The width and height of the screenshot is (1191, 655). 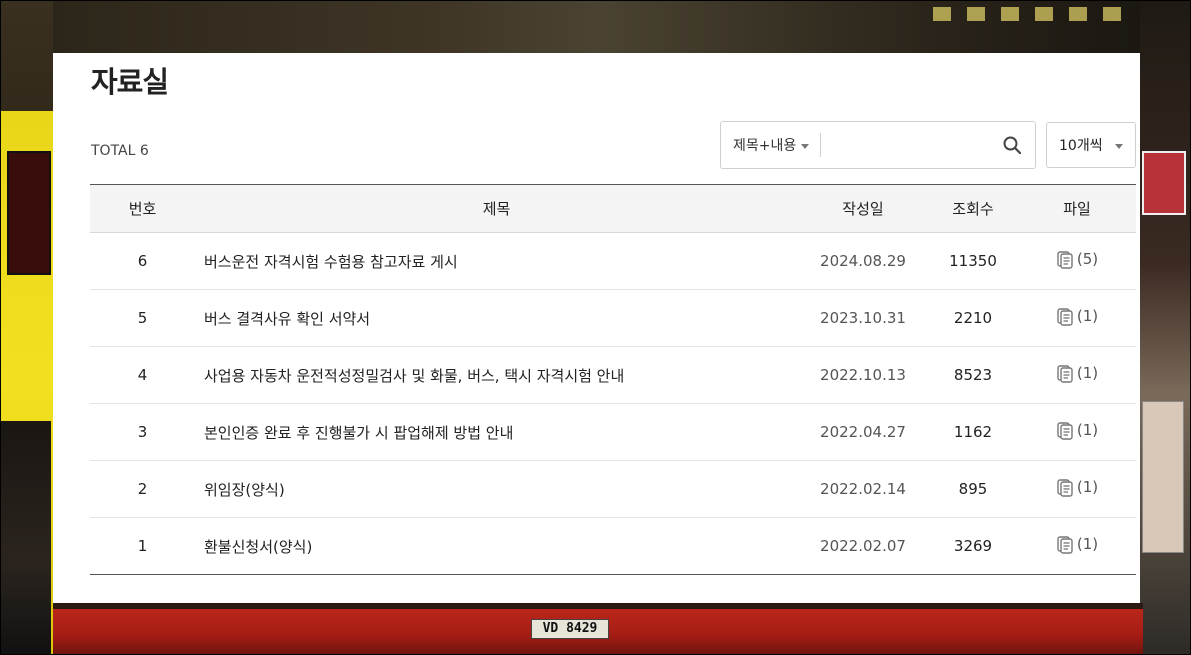 What do you see at coordinates (356, 433) in the screenshot?
I see `row-title-link: 본인인증 완료 후 진행불가 시 팝업해제 방법 안내` at bounding box center [356, 433].